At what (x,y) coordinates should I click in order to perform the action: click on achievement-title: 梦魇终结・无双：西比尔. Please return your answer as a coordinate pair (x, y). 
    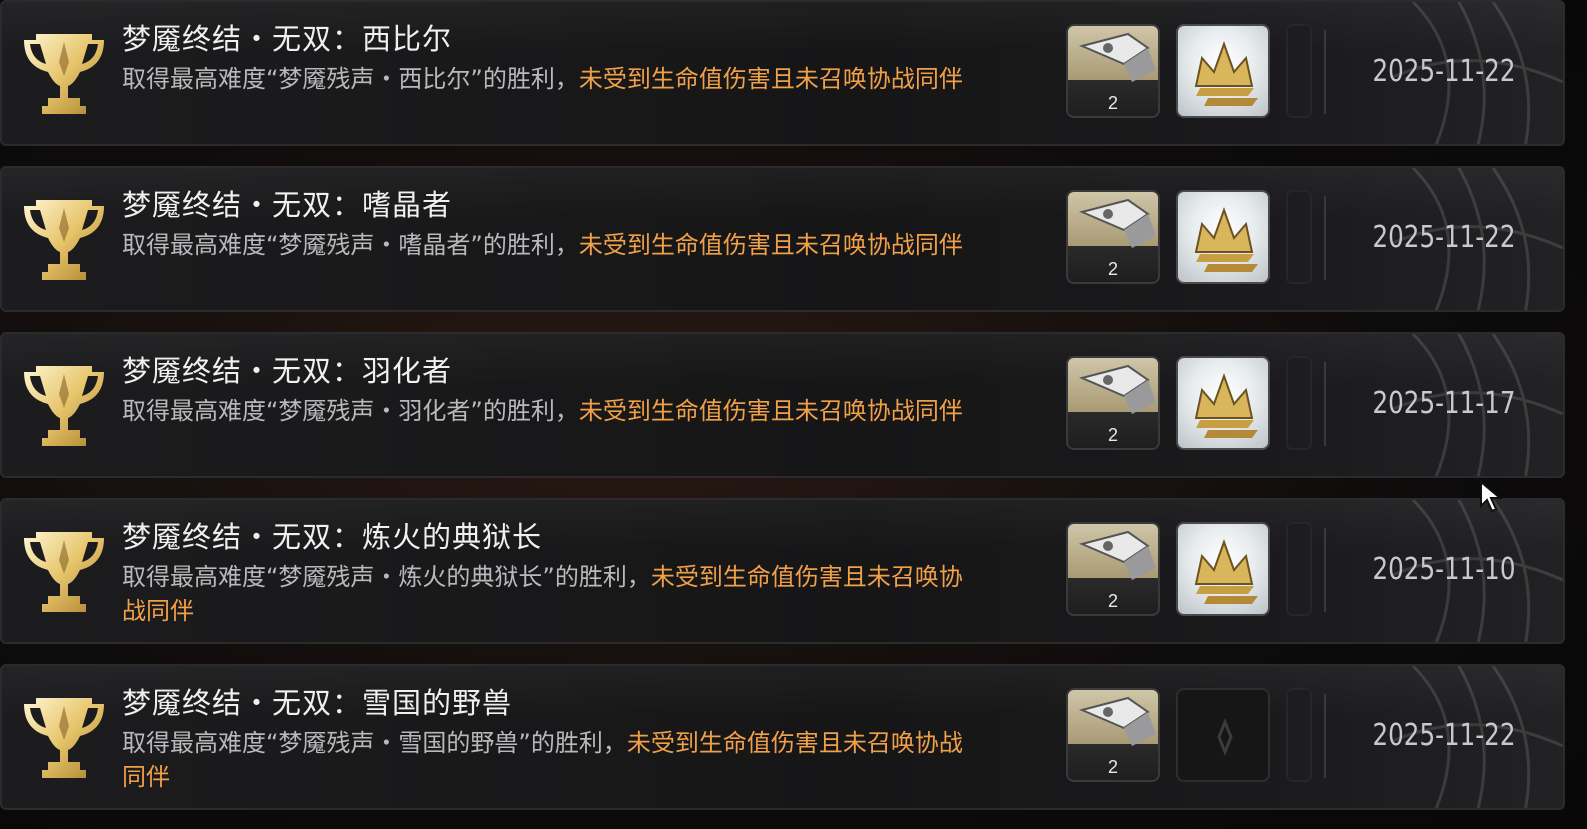
    Looking at the image, I should click on (287, 39).